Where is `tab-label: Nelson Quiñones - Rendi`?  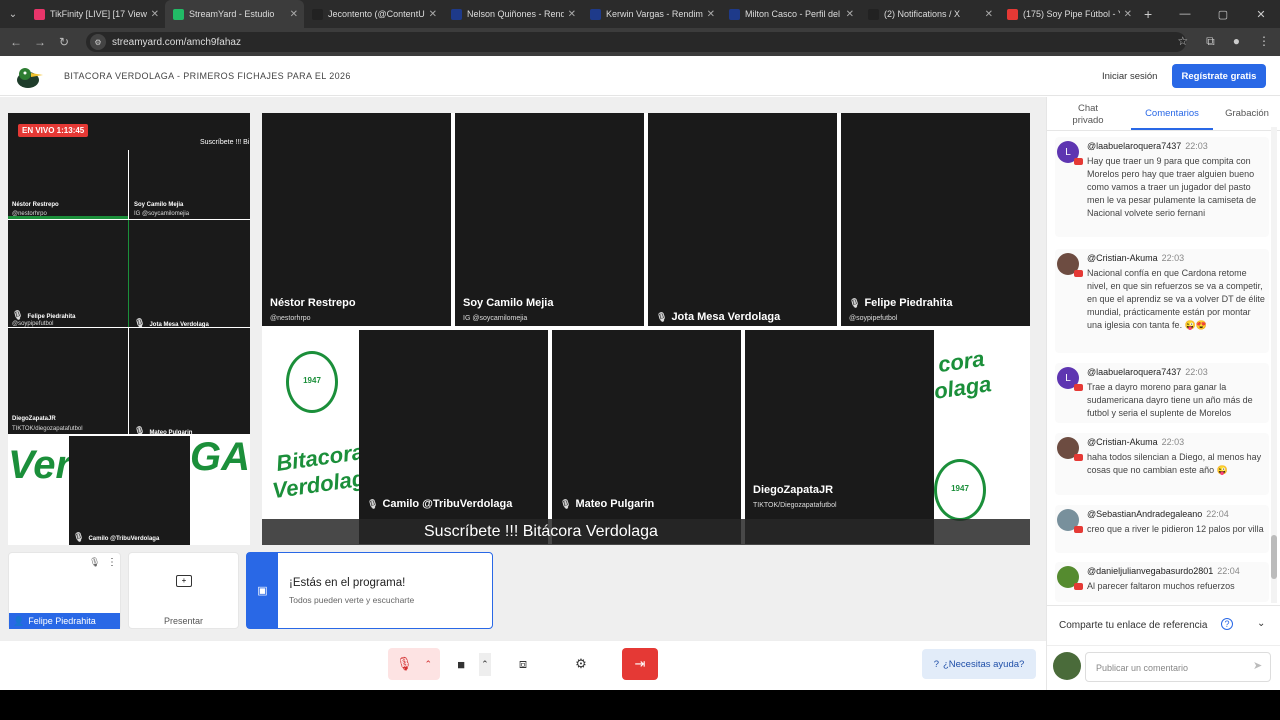 tab-label: Nelson Quiñones - Rendi is located at coordinates (515, 14).